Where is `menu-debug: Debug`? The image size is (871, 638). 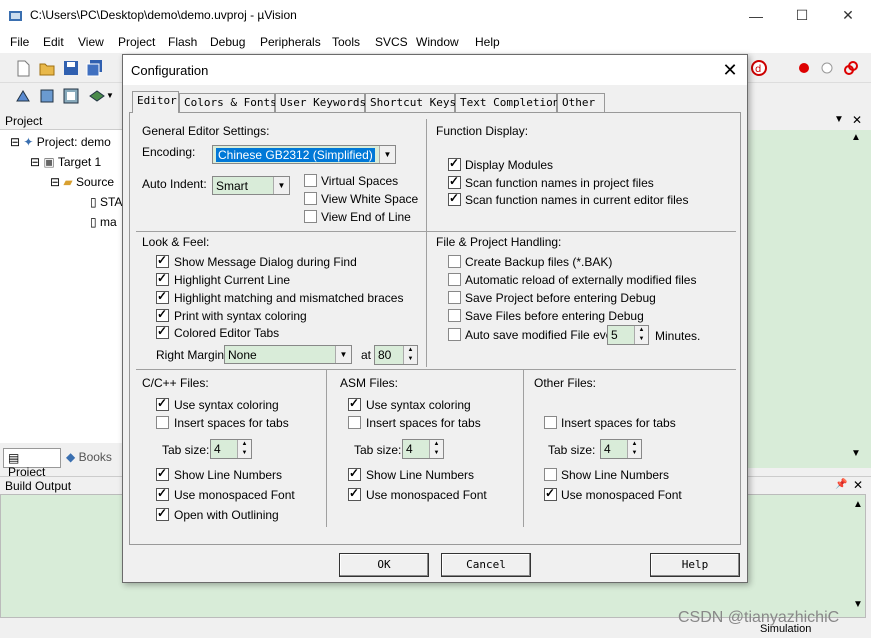 menu-debug: Debug is located at coordinates (227, 42).